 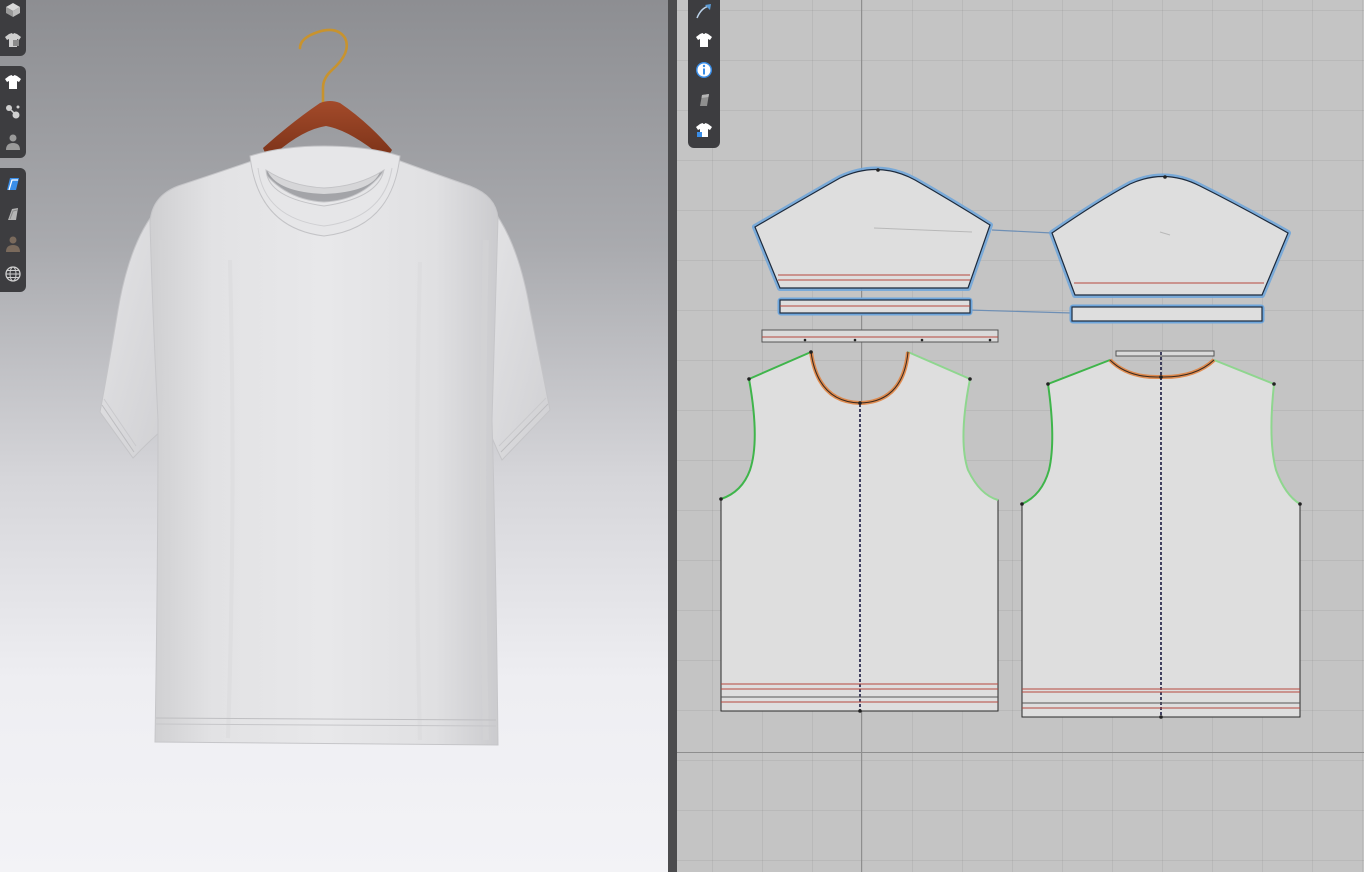 I want to click on back-neck-binding, so click(x=1165, y=353).